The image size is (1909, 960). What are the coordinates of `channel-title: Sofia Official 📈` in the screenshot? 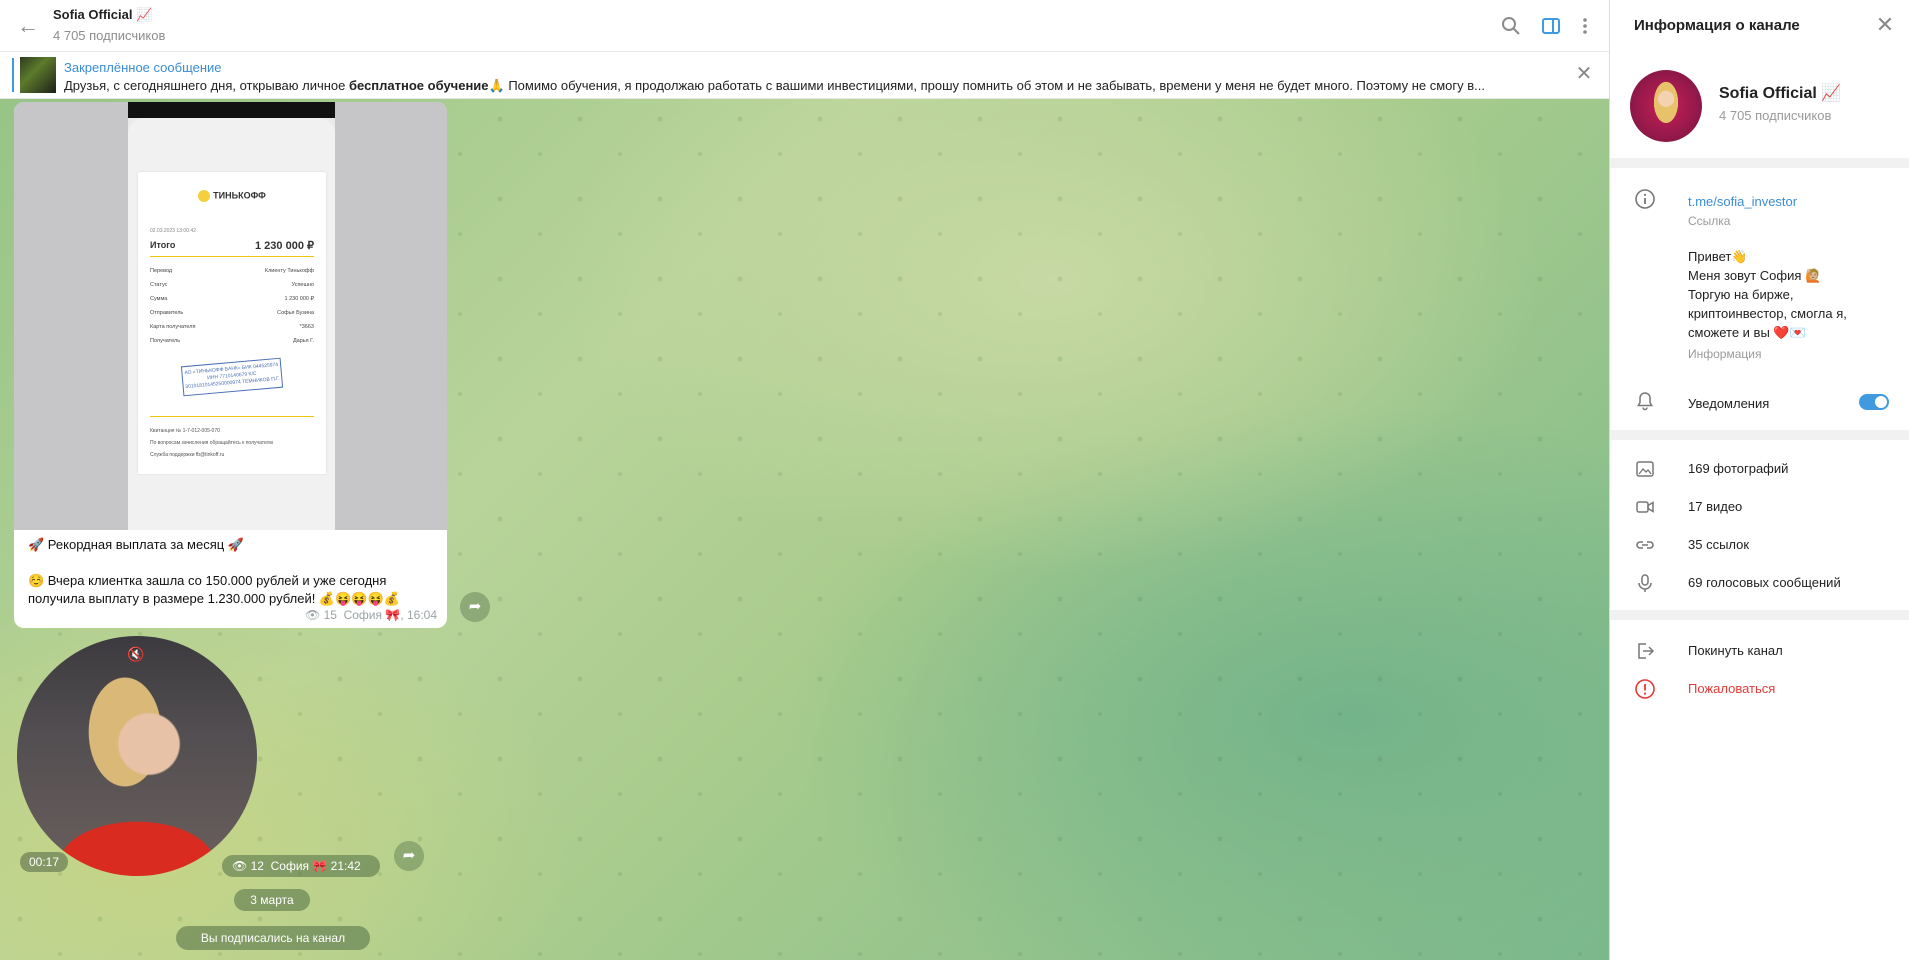 It's located at (102, 15).